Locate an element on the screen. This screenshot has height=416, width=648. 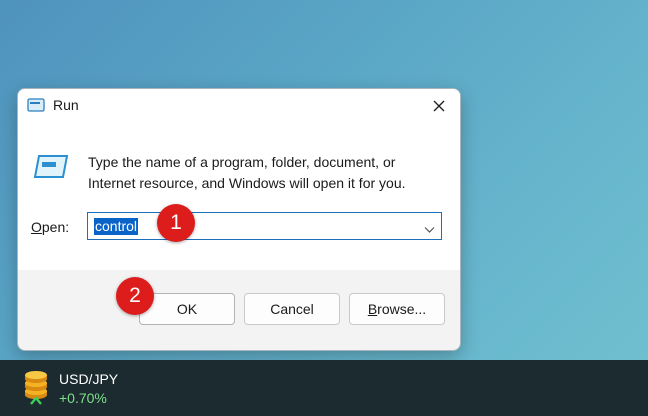
widget-ticker: USD/JPY is located at coordinates (88, 379).